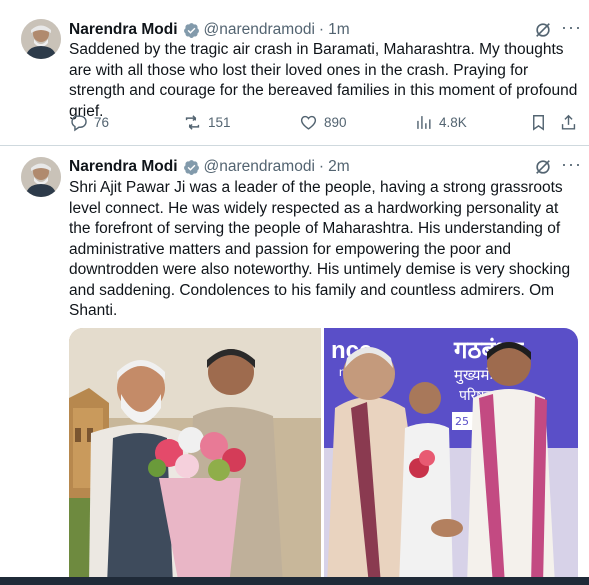 This screenshot has width=589, height=585. I want to click on bookmark-button, so click(541, 122).